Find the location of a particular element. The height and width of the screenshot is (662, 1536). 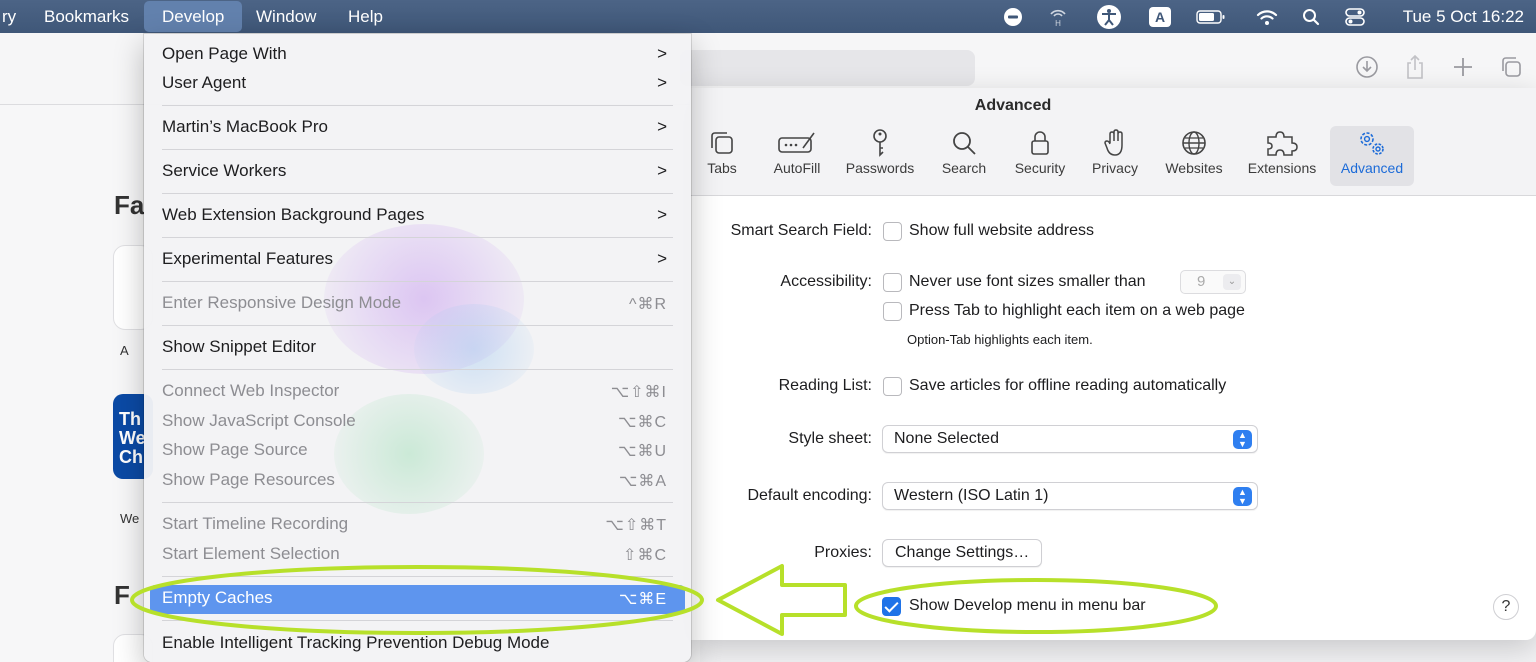

tab-extensions: Extensions is located at coordinates (1282, 156).